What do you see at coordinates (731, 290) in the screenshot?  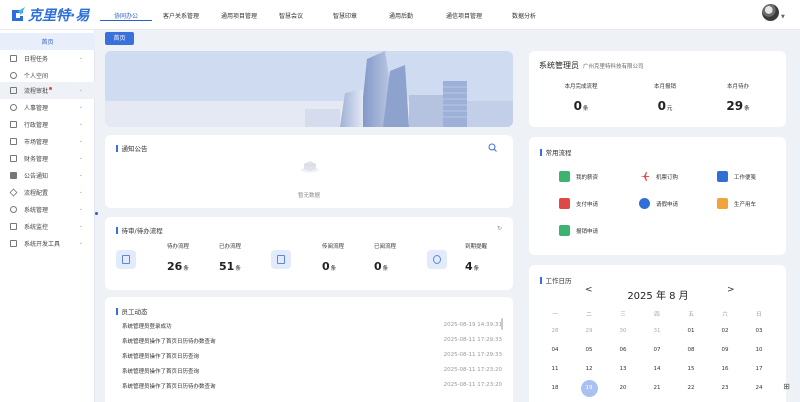 I see `next-month-button: >` at bounding box center [731, 290].